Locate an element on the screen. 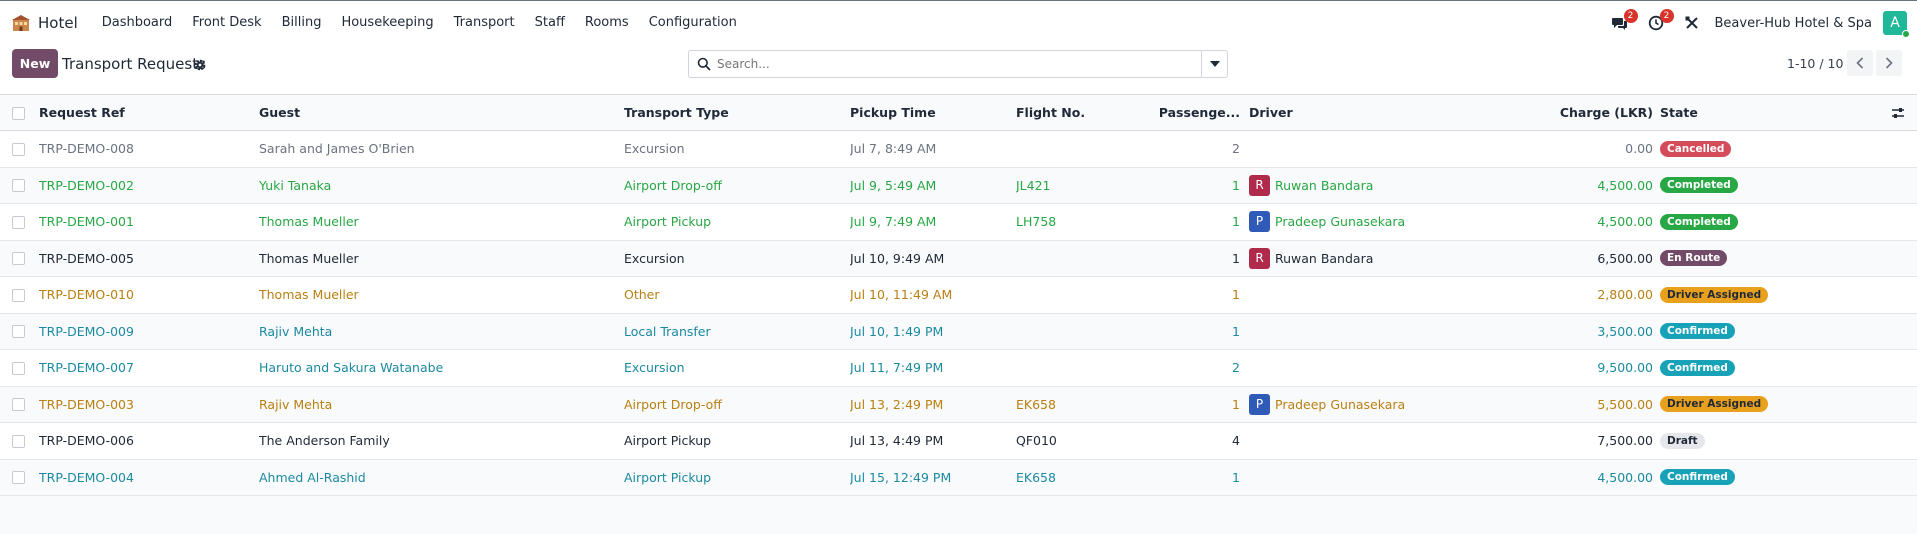 The width and height of the screenshot is (1917, 534). pager-next-button is located at coordinates (1889, 63).